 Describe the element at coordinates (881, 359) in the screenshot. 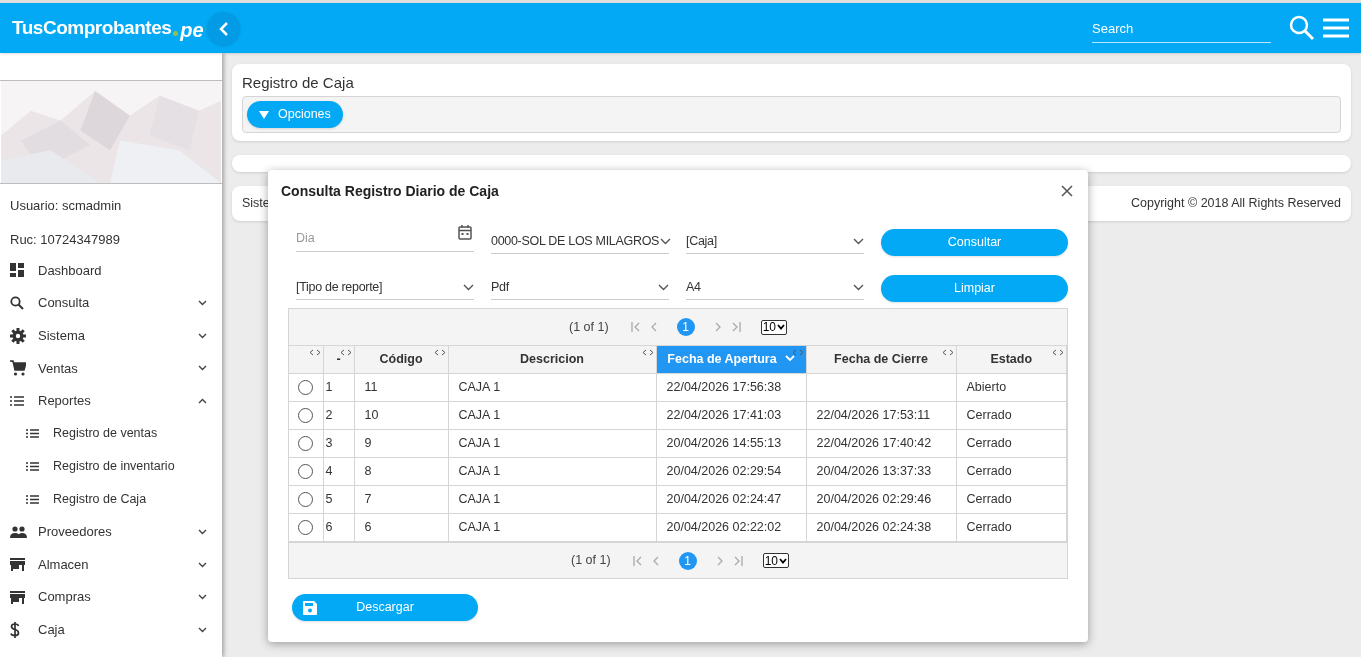

I see `column-header: Fecha de Cierre` at that location.